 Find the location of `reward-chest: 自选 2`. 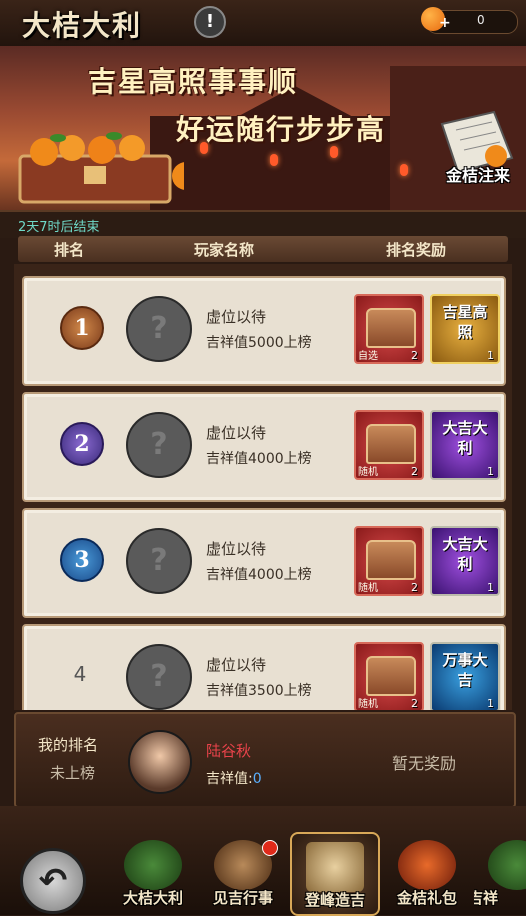

reward-chest: 自选 2 is located at coordinates (389, 329).